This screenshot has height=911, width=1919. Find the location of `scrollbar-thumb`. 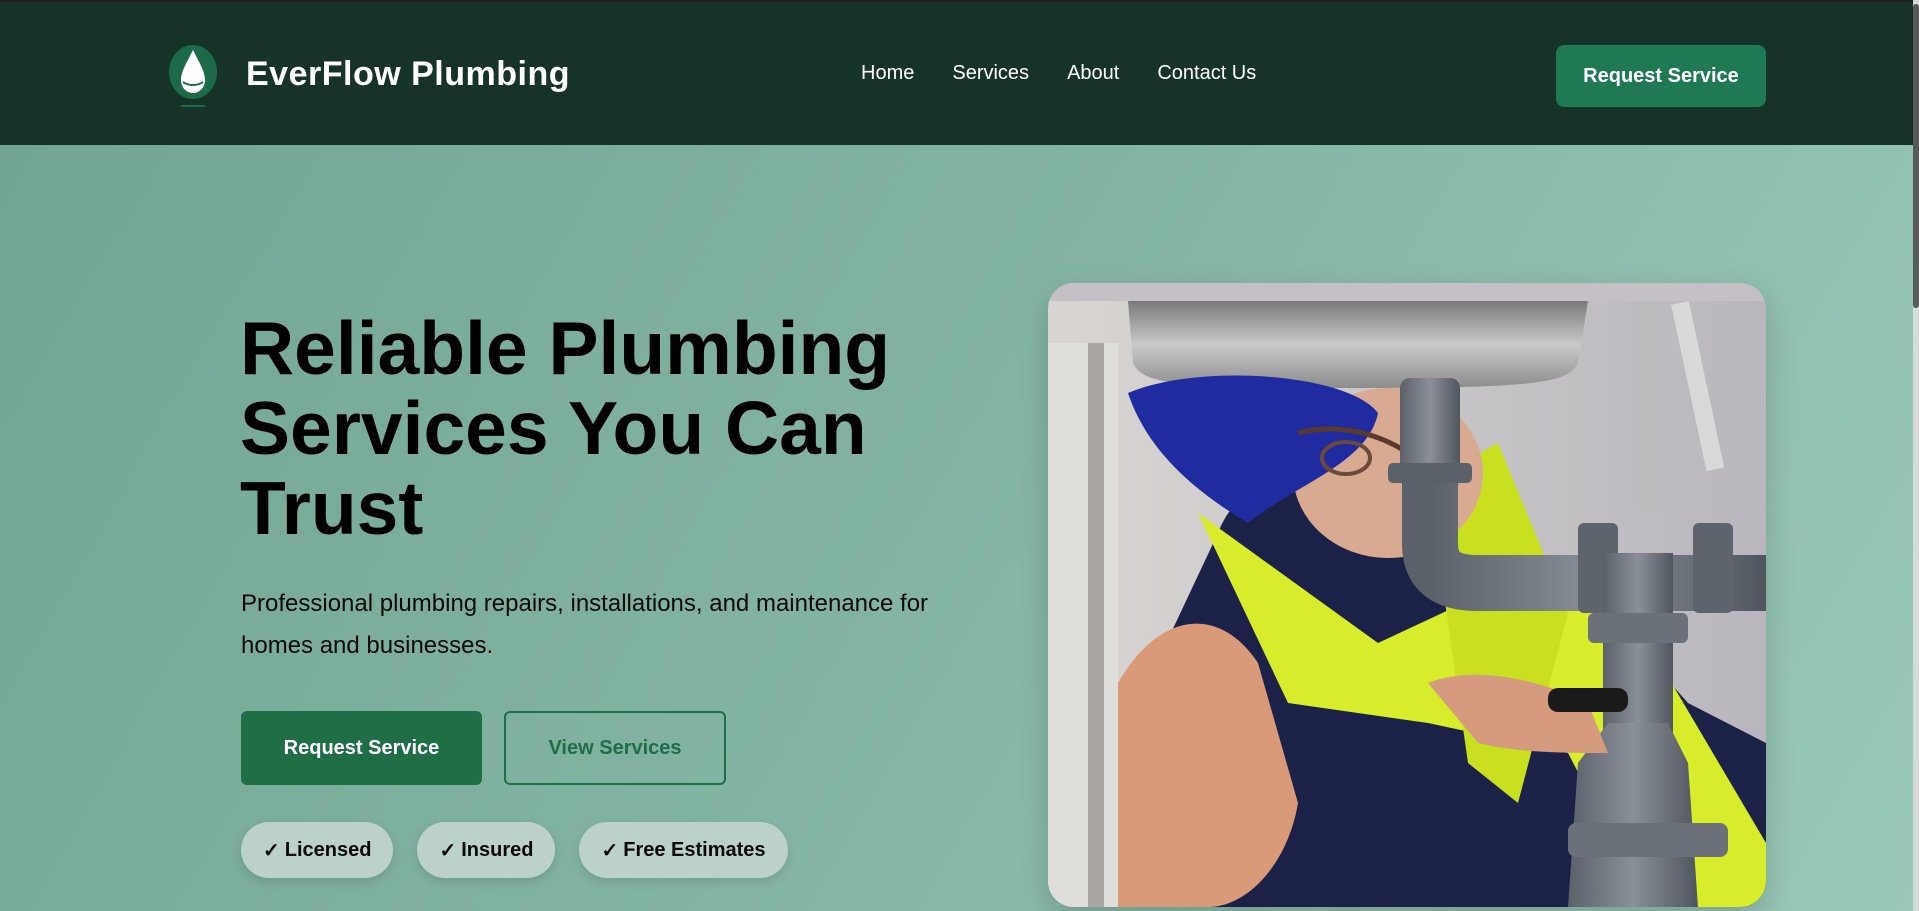

scrollbar-thumb is located at coordinates (1916, 156).